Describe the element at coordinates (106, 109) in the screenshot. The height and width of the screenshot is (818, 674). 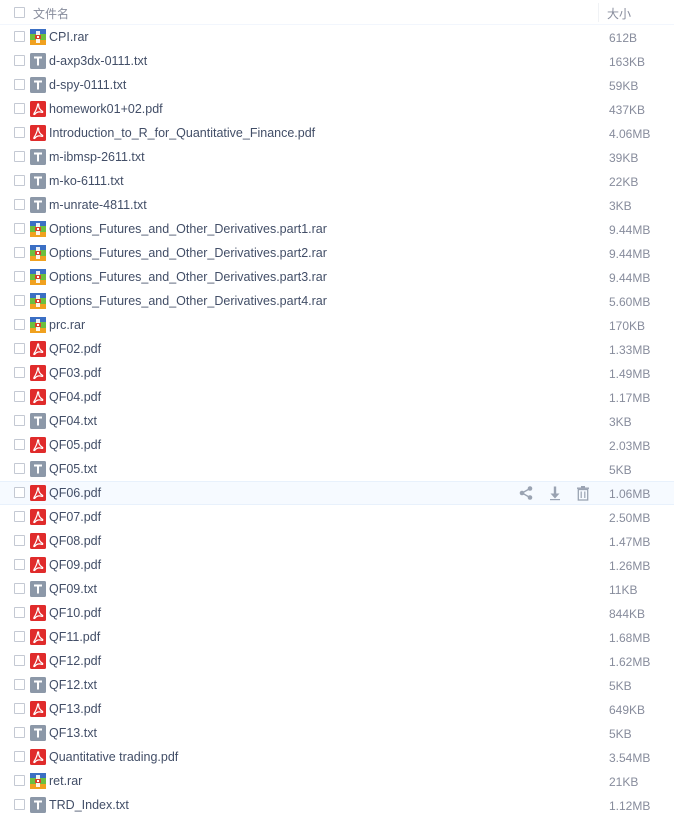
I see `file-name: homework01+02.pdf` at that location.